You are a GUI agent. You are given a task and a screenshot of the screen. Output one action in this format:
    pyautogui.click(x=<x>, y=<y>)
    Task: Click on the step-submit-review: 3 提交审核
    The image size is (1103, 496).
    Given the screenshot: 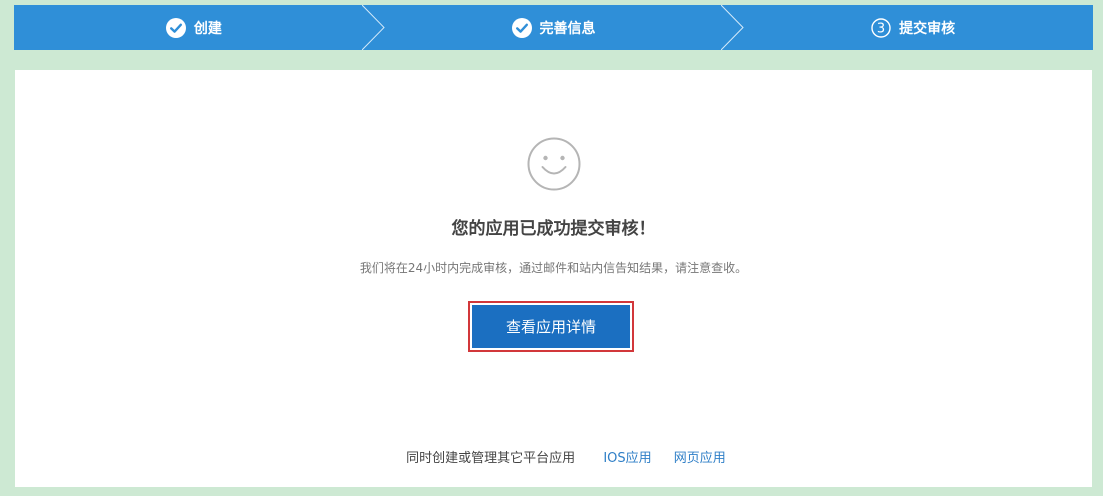 What is the action you would take?
    pyautogui.click(x=913, y=27)
    